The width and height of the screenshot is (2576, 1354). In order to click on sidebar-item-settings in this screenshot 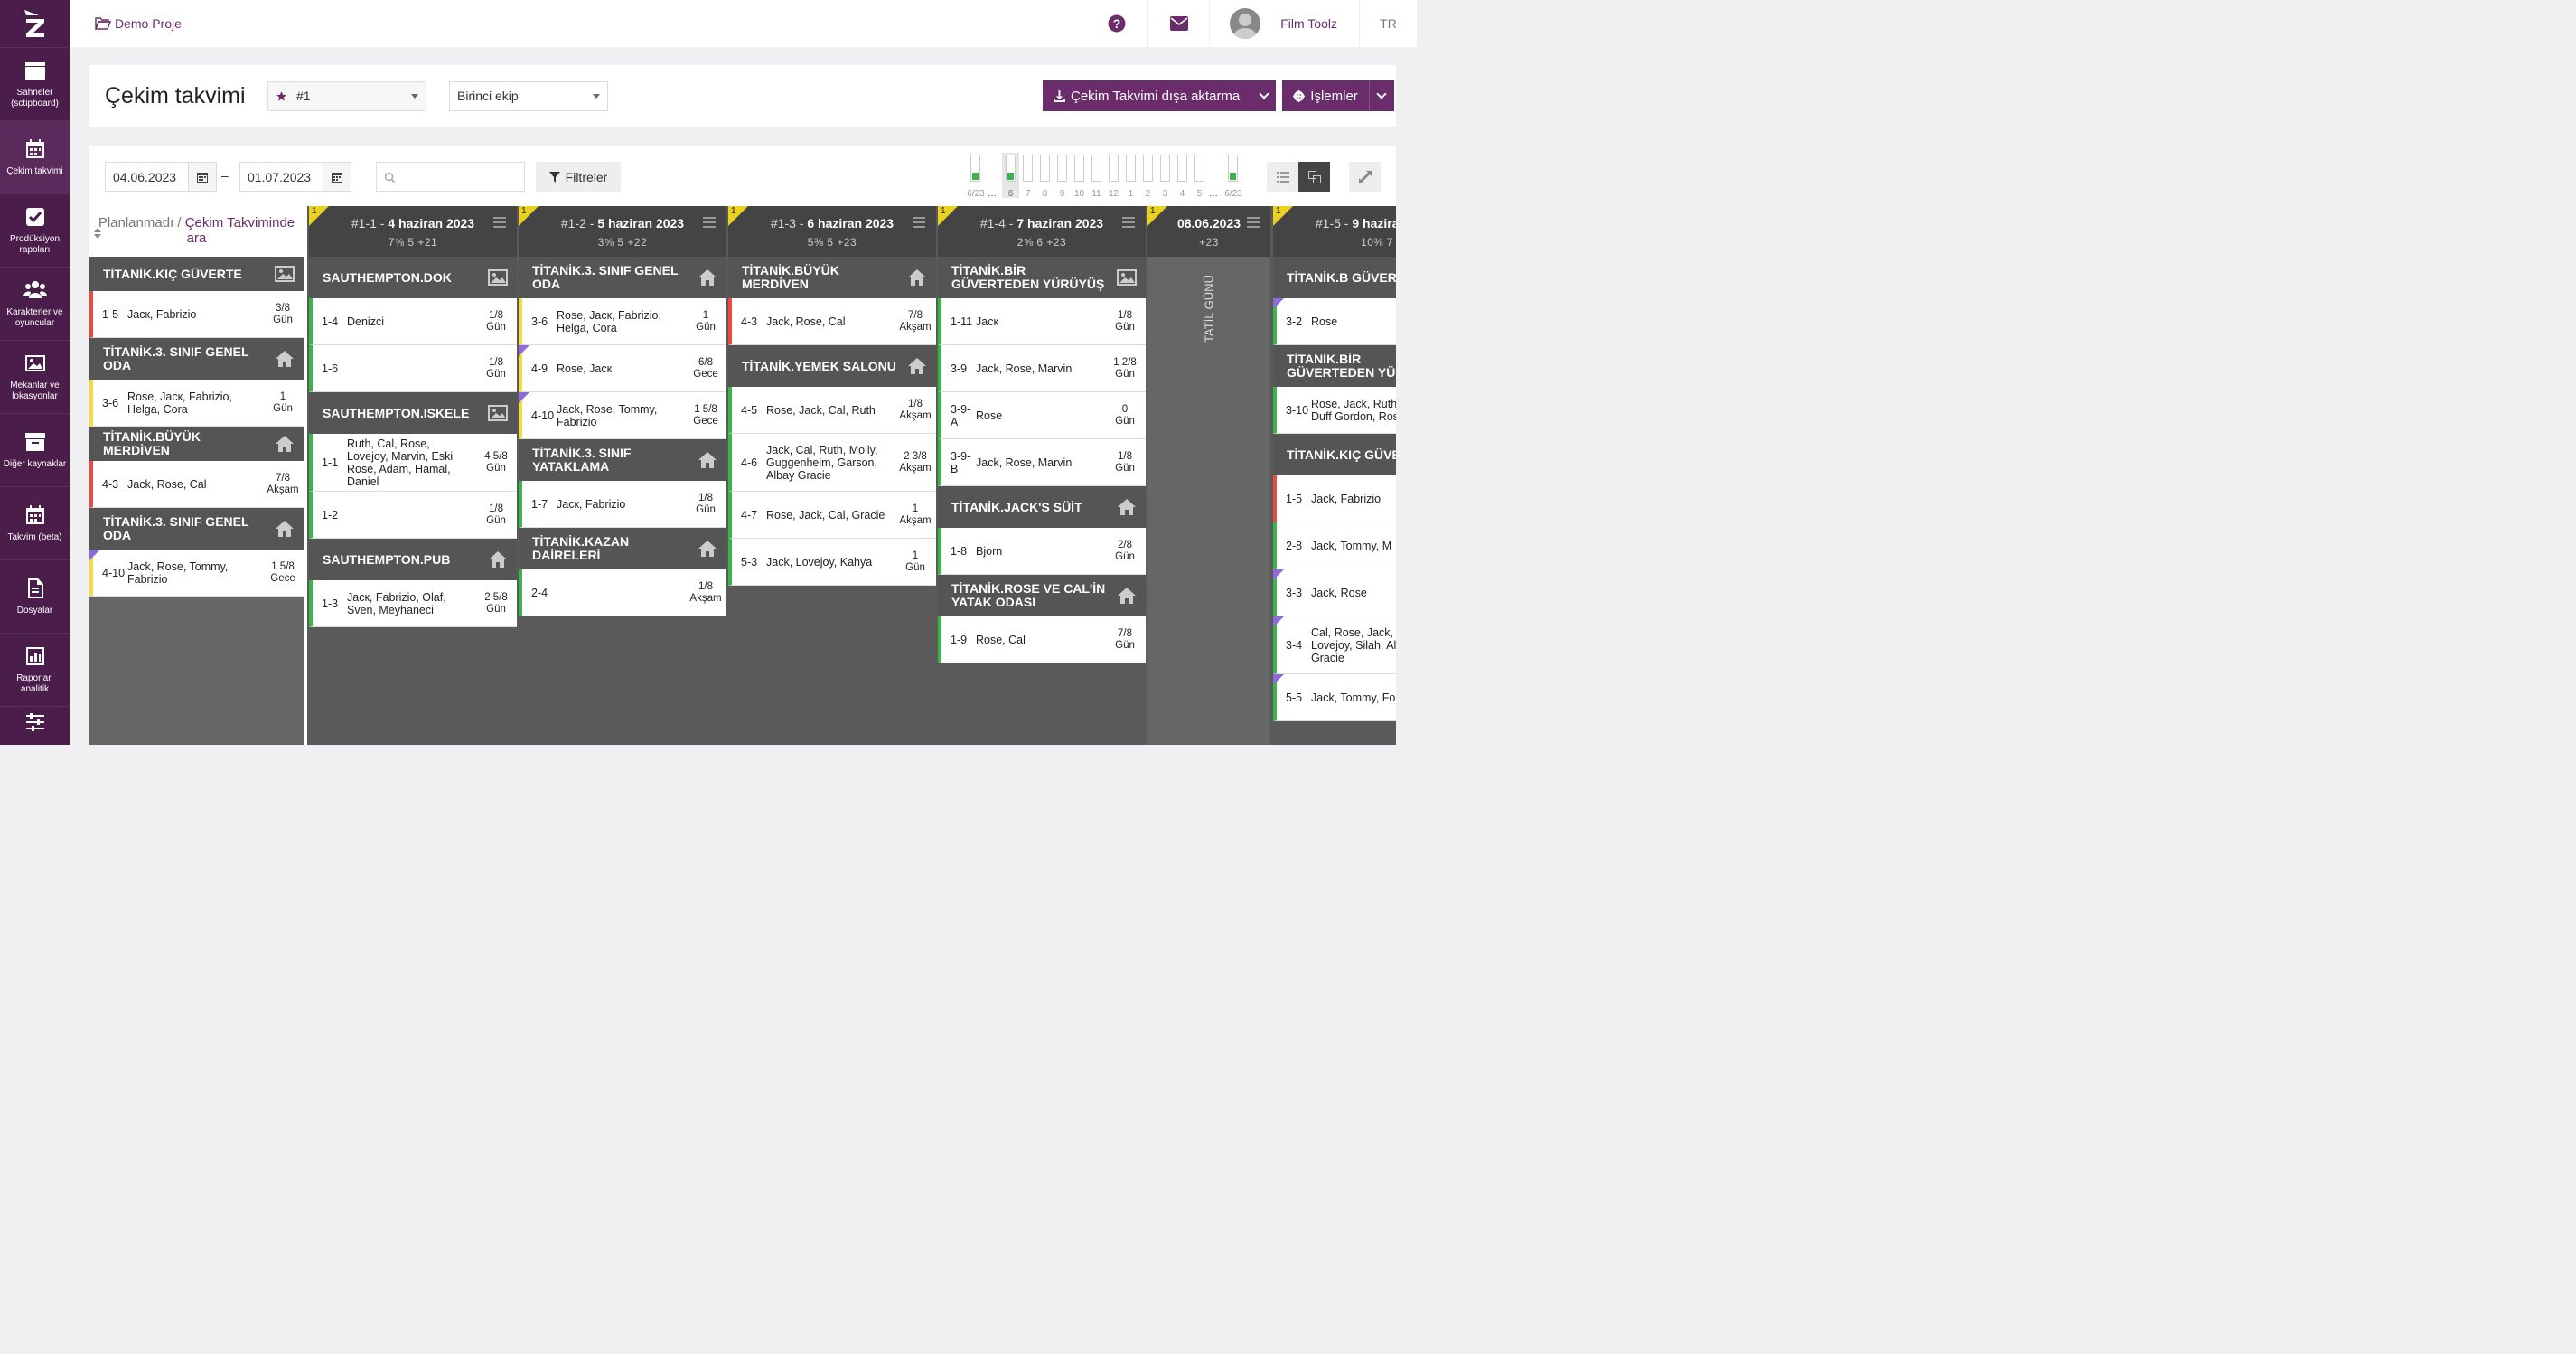, I will do `click(35, 724)`.